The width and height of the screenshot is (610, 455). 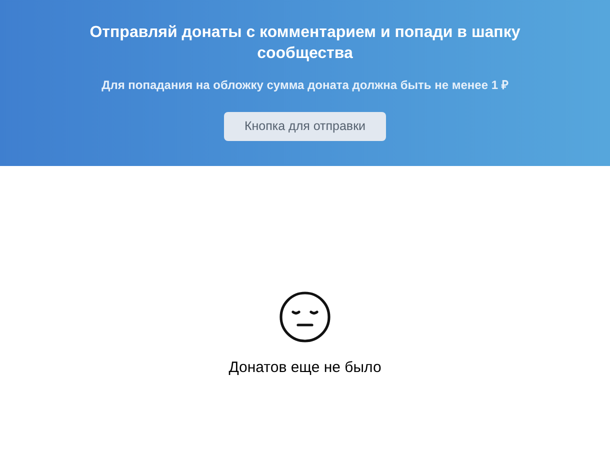 I want to click on neutral-face-icon, so click(x=305, y=317).